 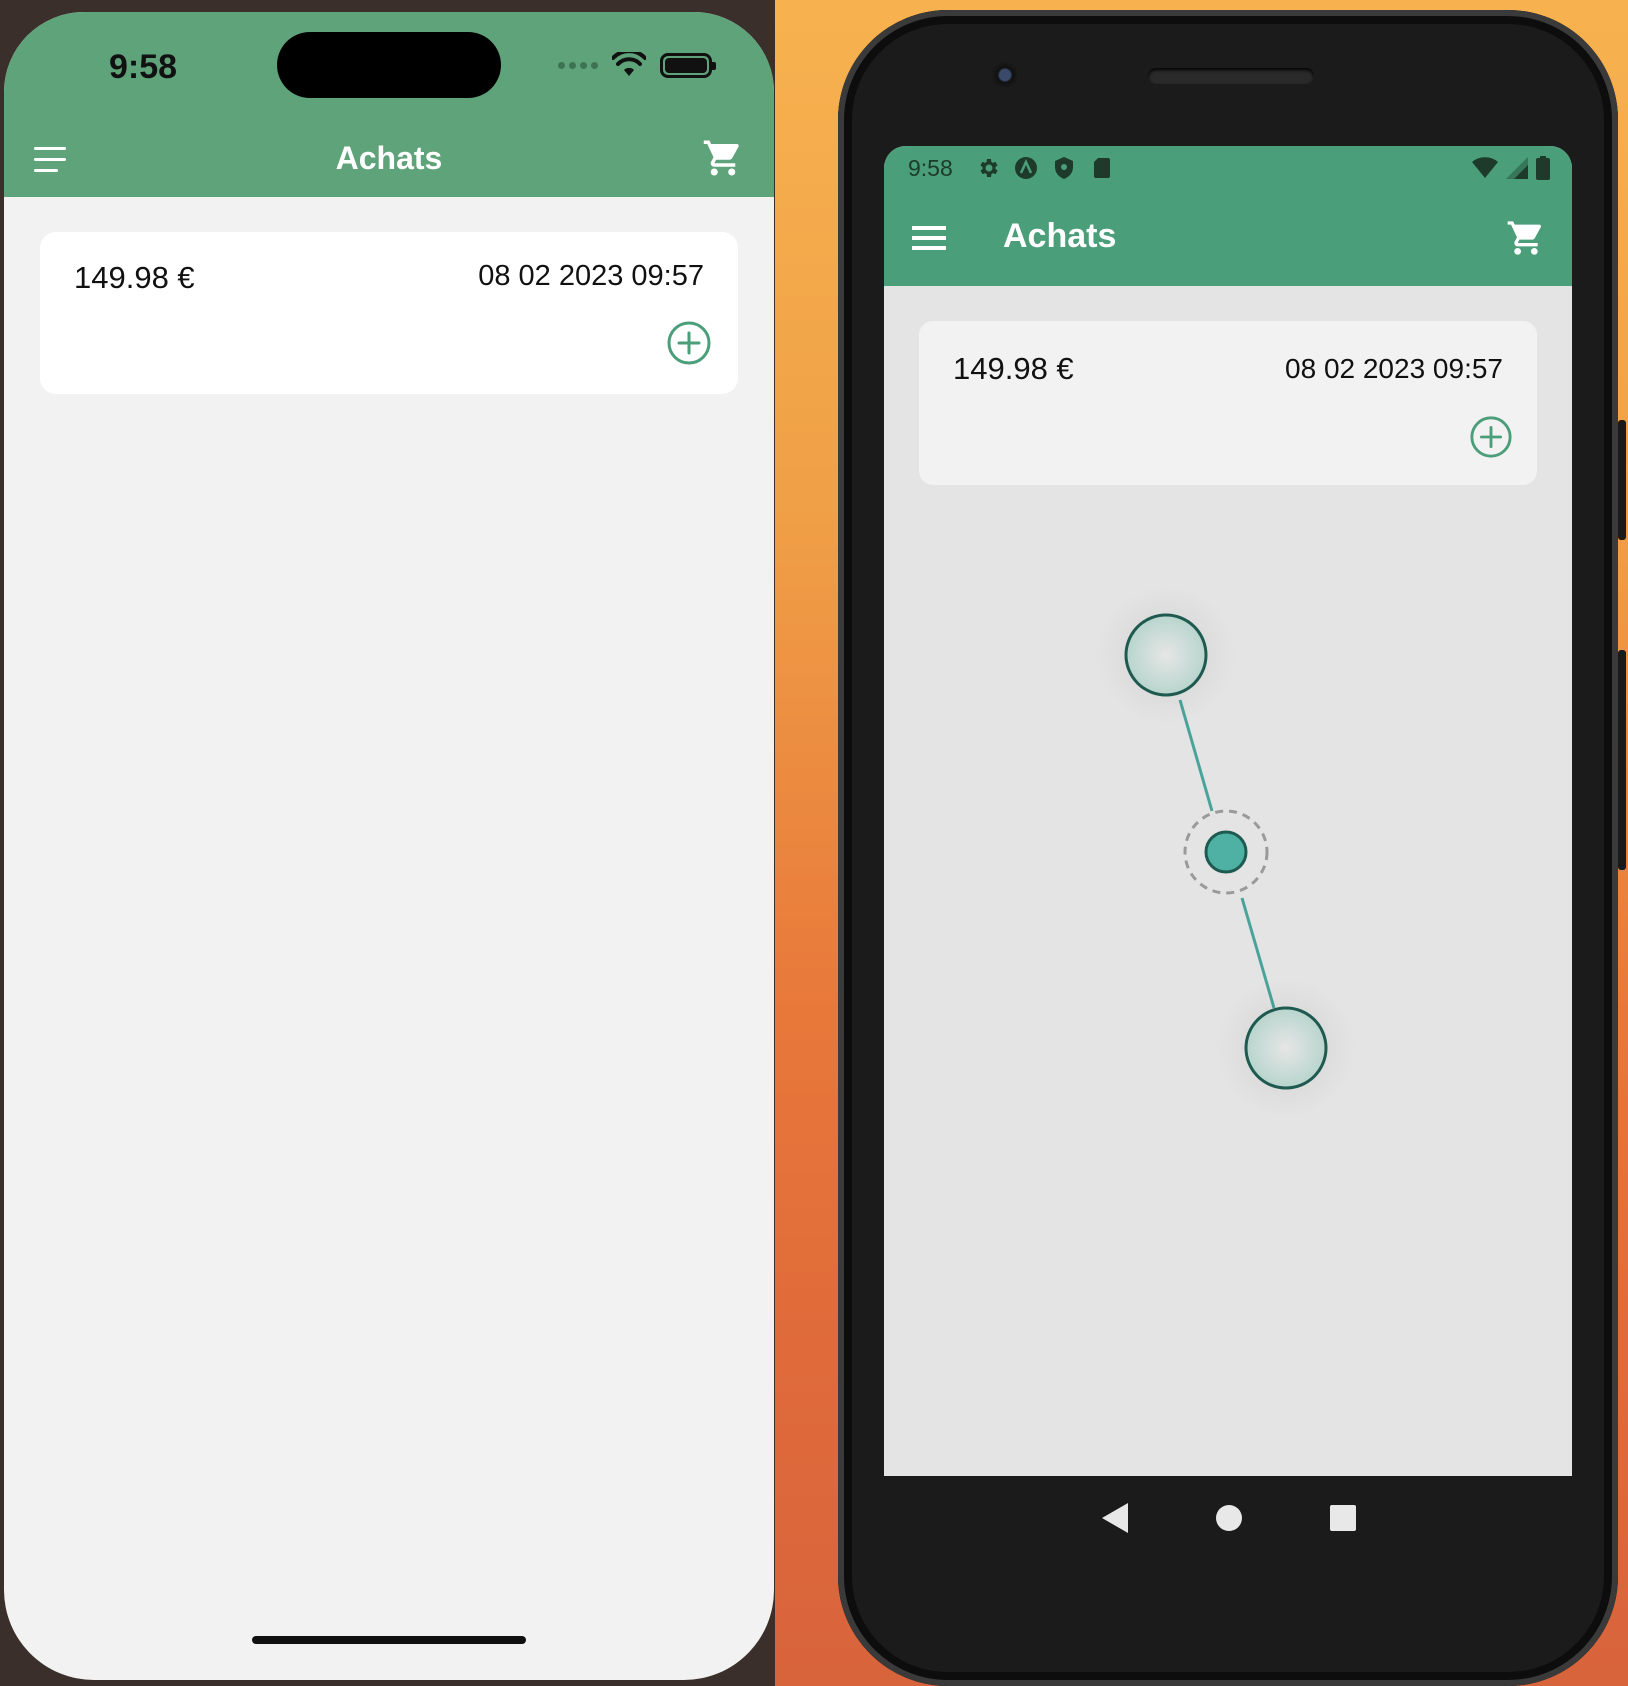 What do you see at coordinates (688, 65) in the screenshot?
I see `battery-icon` at bounding box center [688, 65].